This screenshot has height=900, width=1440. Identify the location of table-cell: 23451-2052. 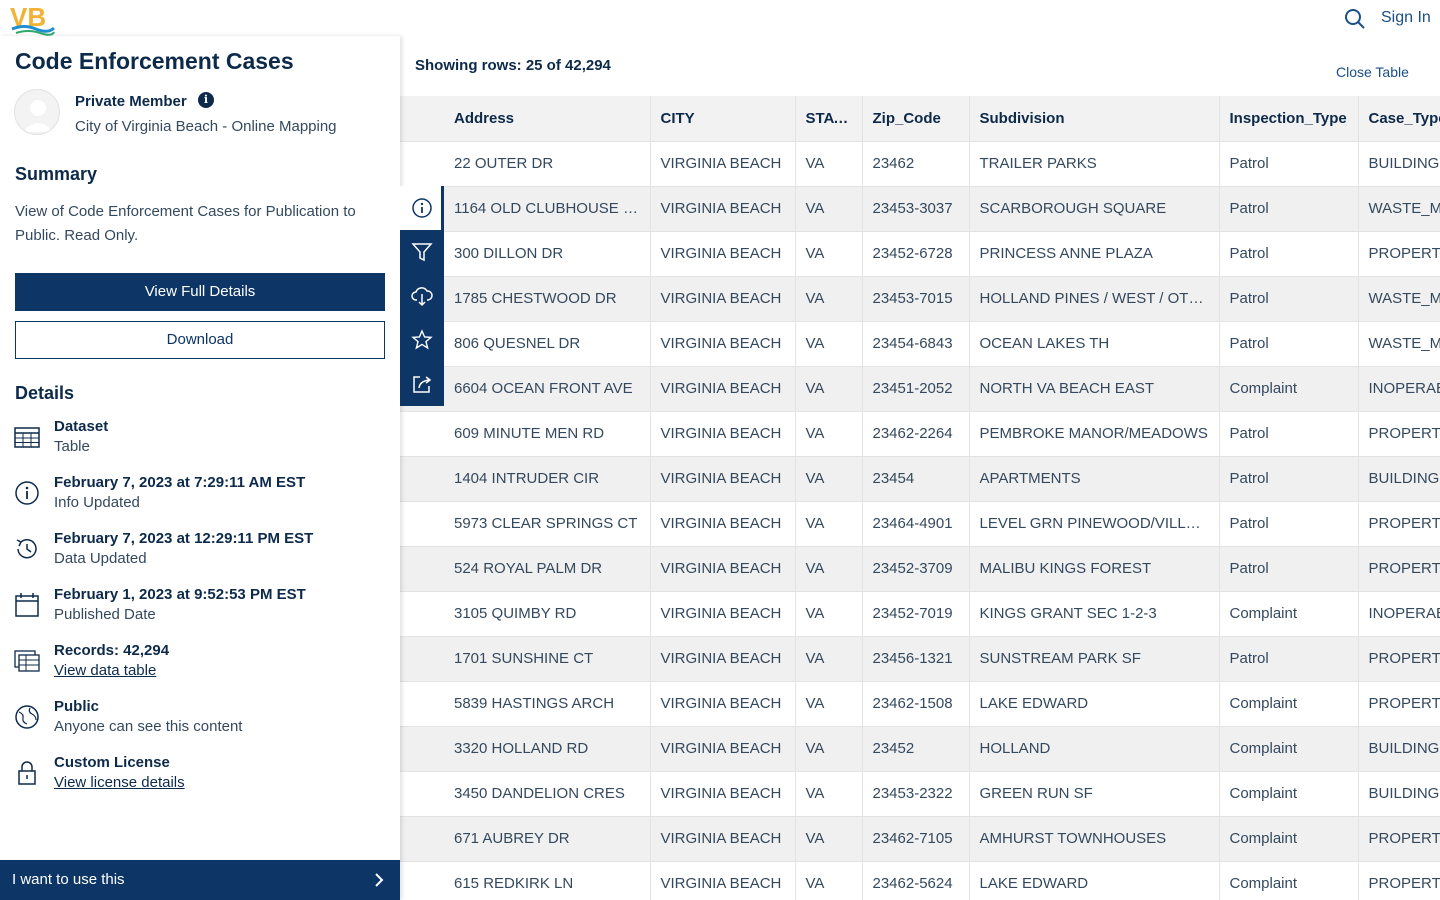
(916, 389).